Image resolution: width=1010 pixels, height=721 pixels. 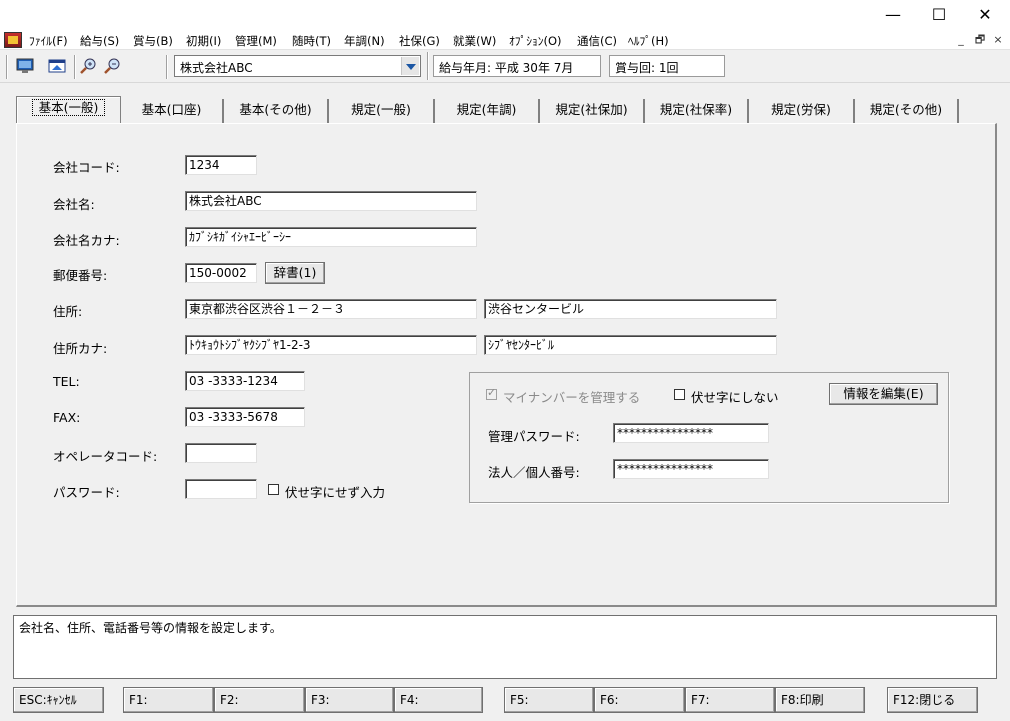 I want to click on tab-rules-year-end: 規定(年調), so click(x=487, y=111).